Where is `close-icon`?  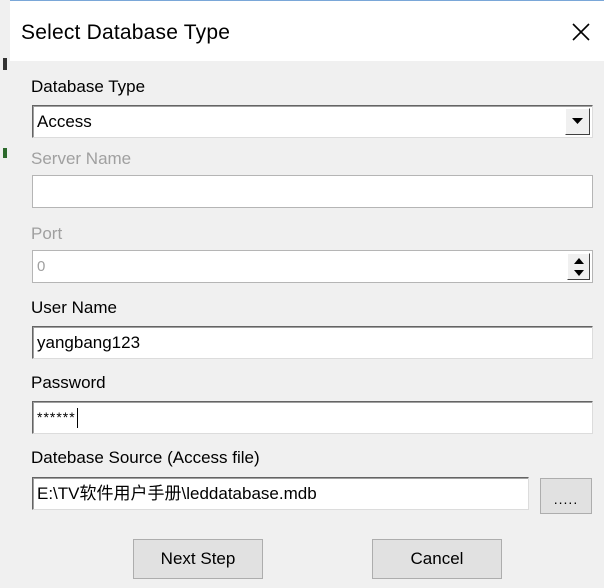
close-icon is located at coordinates (581, 32).